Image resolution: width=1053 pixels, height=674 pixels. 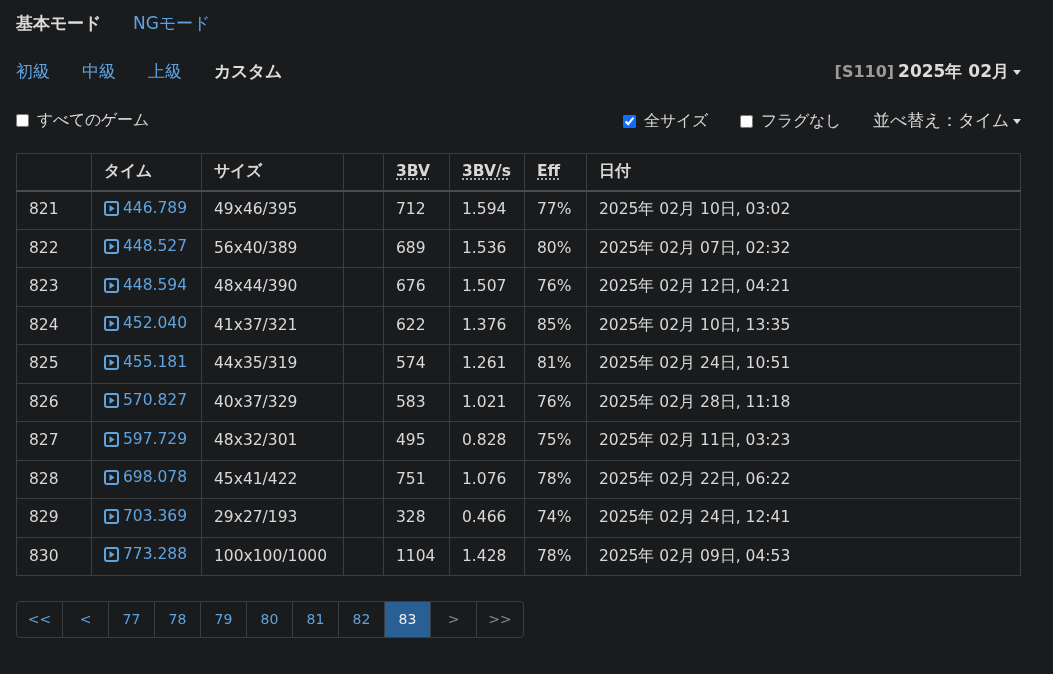 What do you see at coordinates (82, 120) in the screenshot?
I see `checkbox-option: すべてのゲーム` at bounding box center [82, 120].